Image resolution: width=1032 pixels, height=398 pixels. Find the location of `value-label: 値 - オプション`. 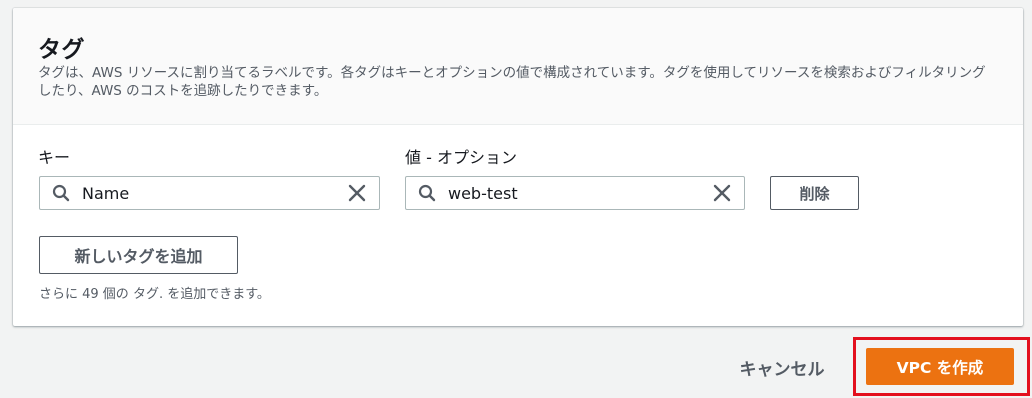

value-label: 値 - オプション is located at coordinates (461, 157).